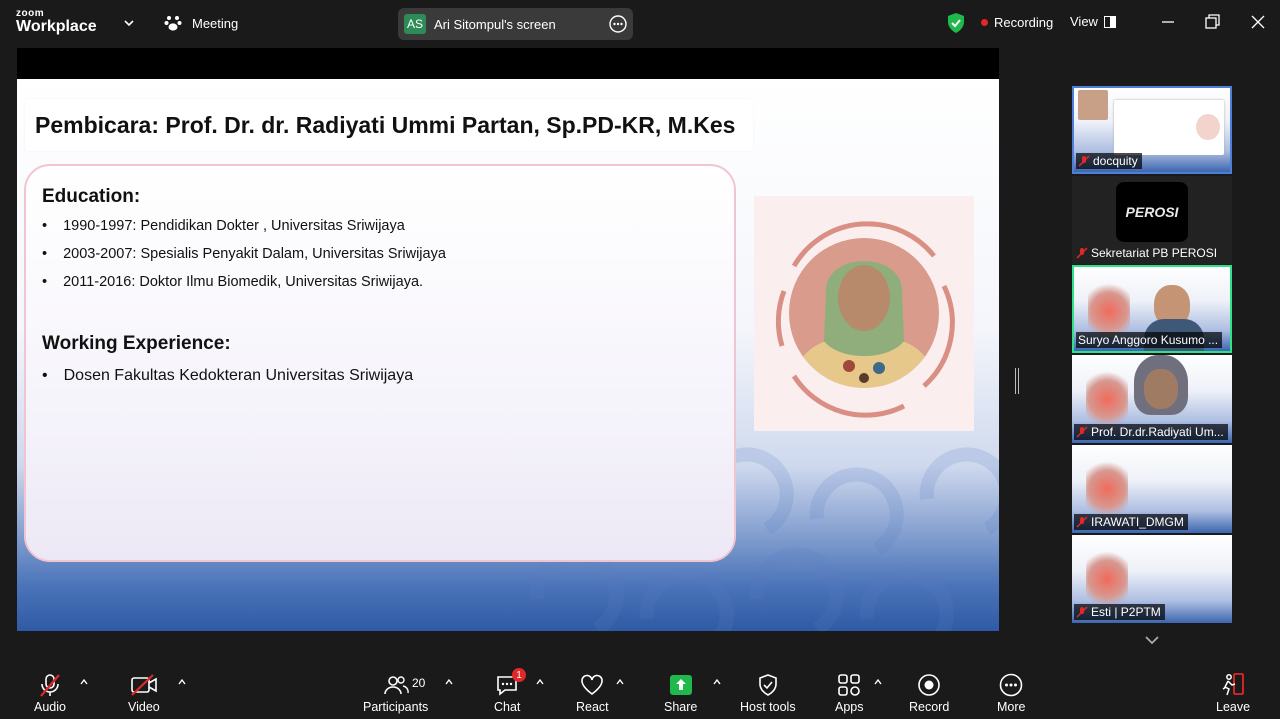 The height and width of the screenshot is (719, 1280). I want to click on share-label: Share, so click(681, 707).